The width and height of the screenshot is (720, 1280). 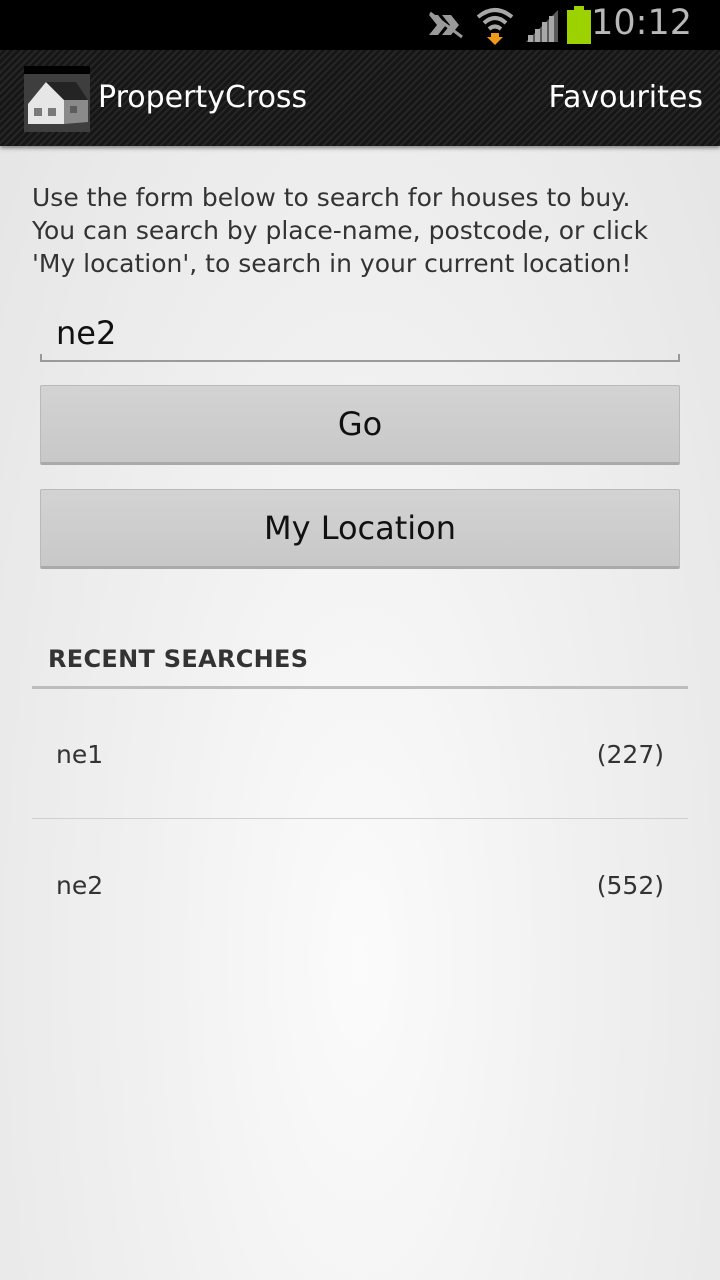 What do you see at coordinates (360, 333) in the screenshot?
I see `search-input` at bounding box center [360, 333].